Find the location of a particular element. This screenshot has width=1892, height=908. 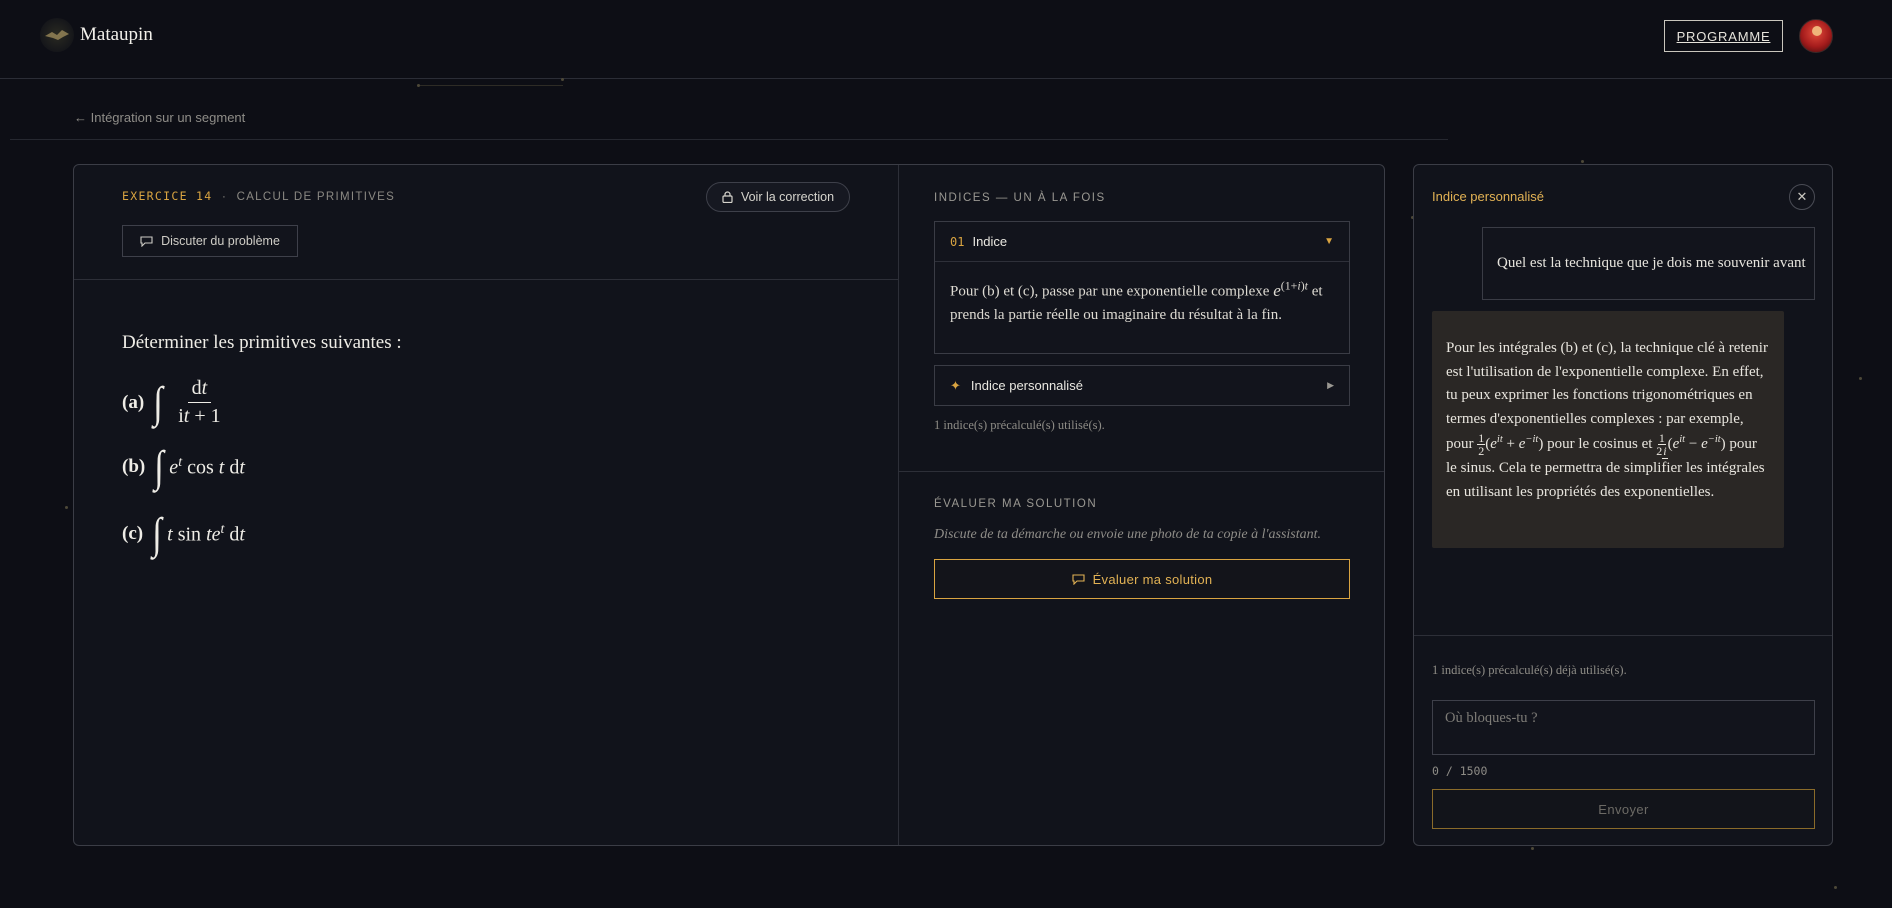

top-header: Mataupin PROGRAMME is located at coordinates (946, 39).